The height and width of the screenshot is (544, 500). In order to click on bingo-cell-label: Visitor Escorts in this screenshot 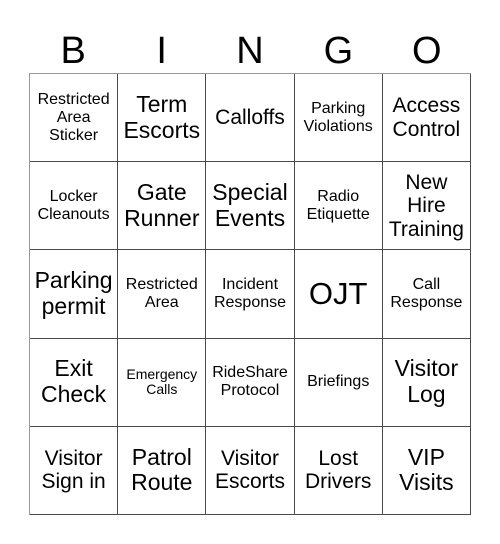, I will do `click(249, 470)`.